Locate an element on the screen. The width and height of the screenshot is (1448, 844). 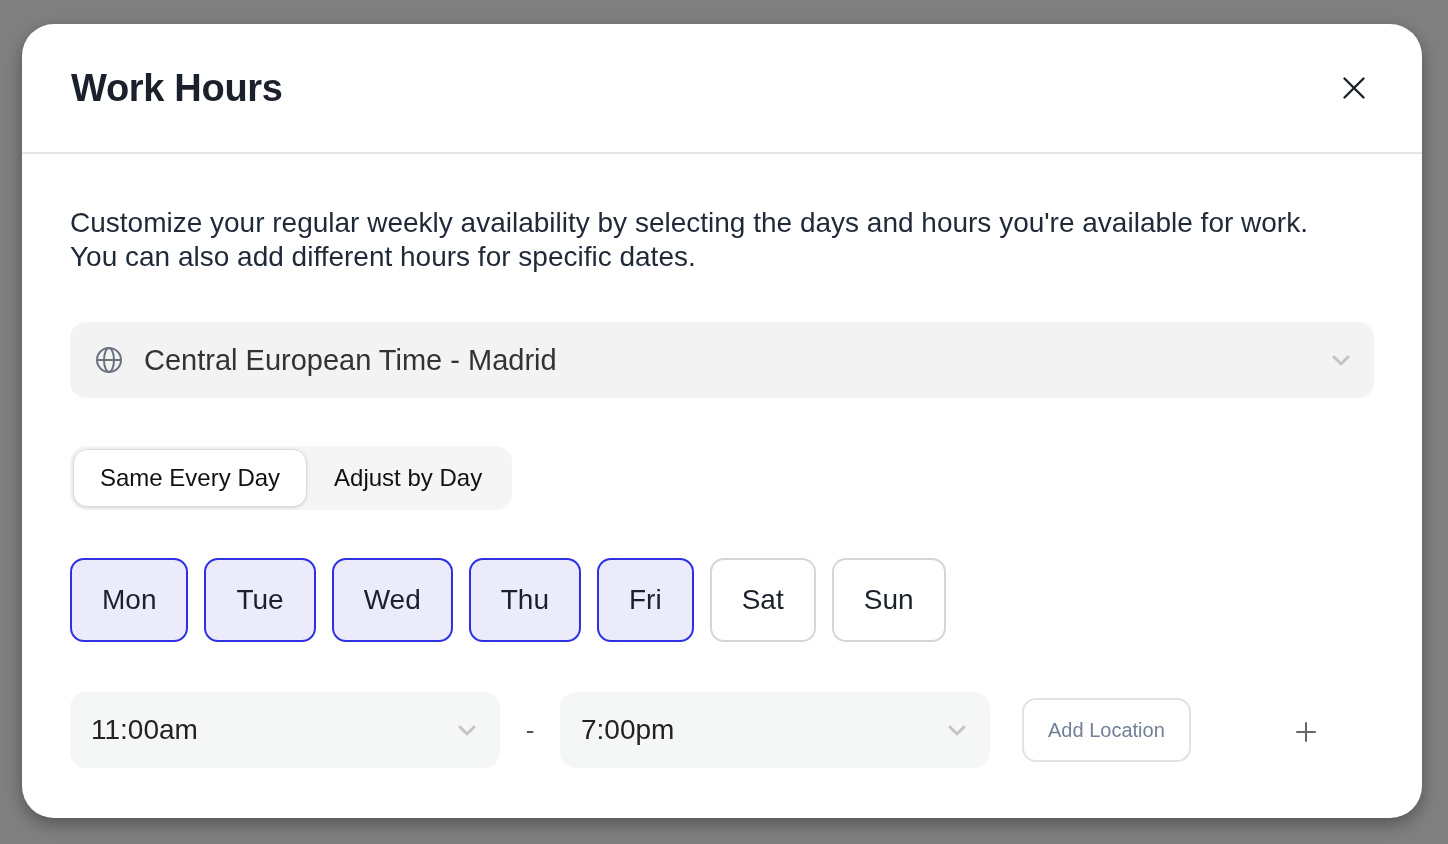
day-toggle: Mon is located at coordinates (129, 600).